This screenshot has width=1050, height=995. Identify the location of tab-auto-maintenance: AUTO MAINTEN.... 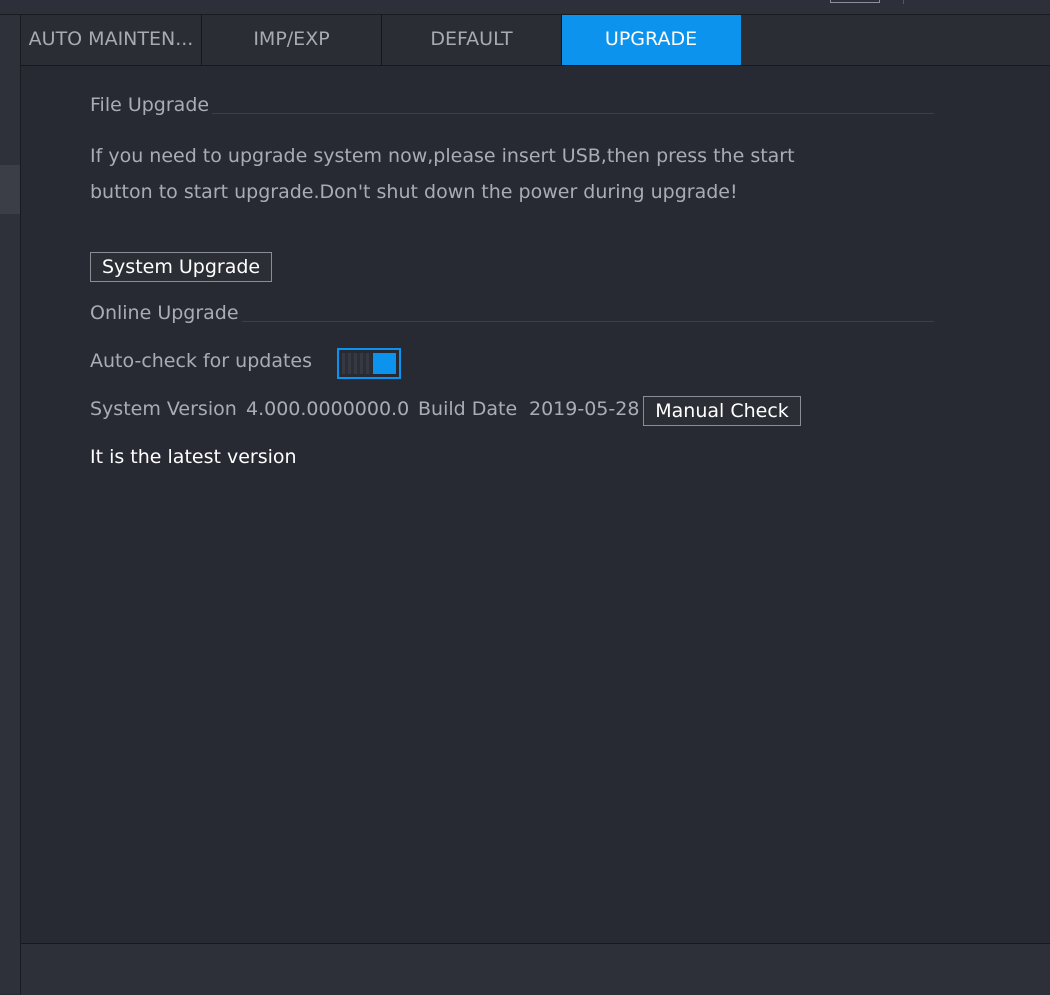
(111, 40).